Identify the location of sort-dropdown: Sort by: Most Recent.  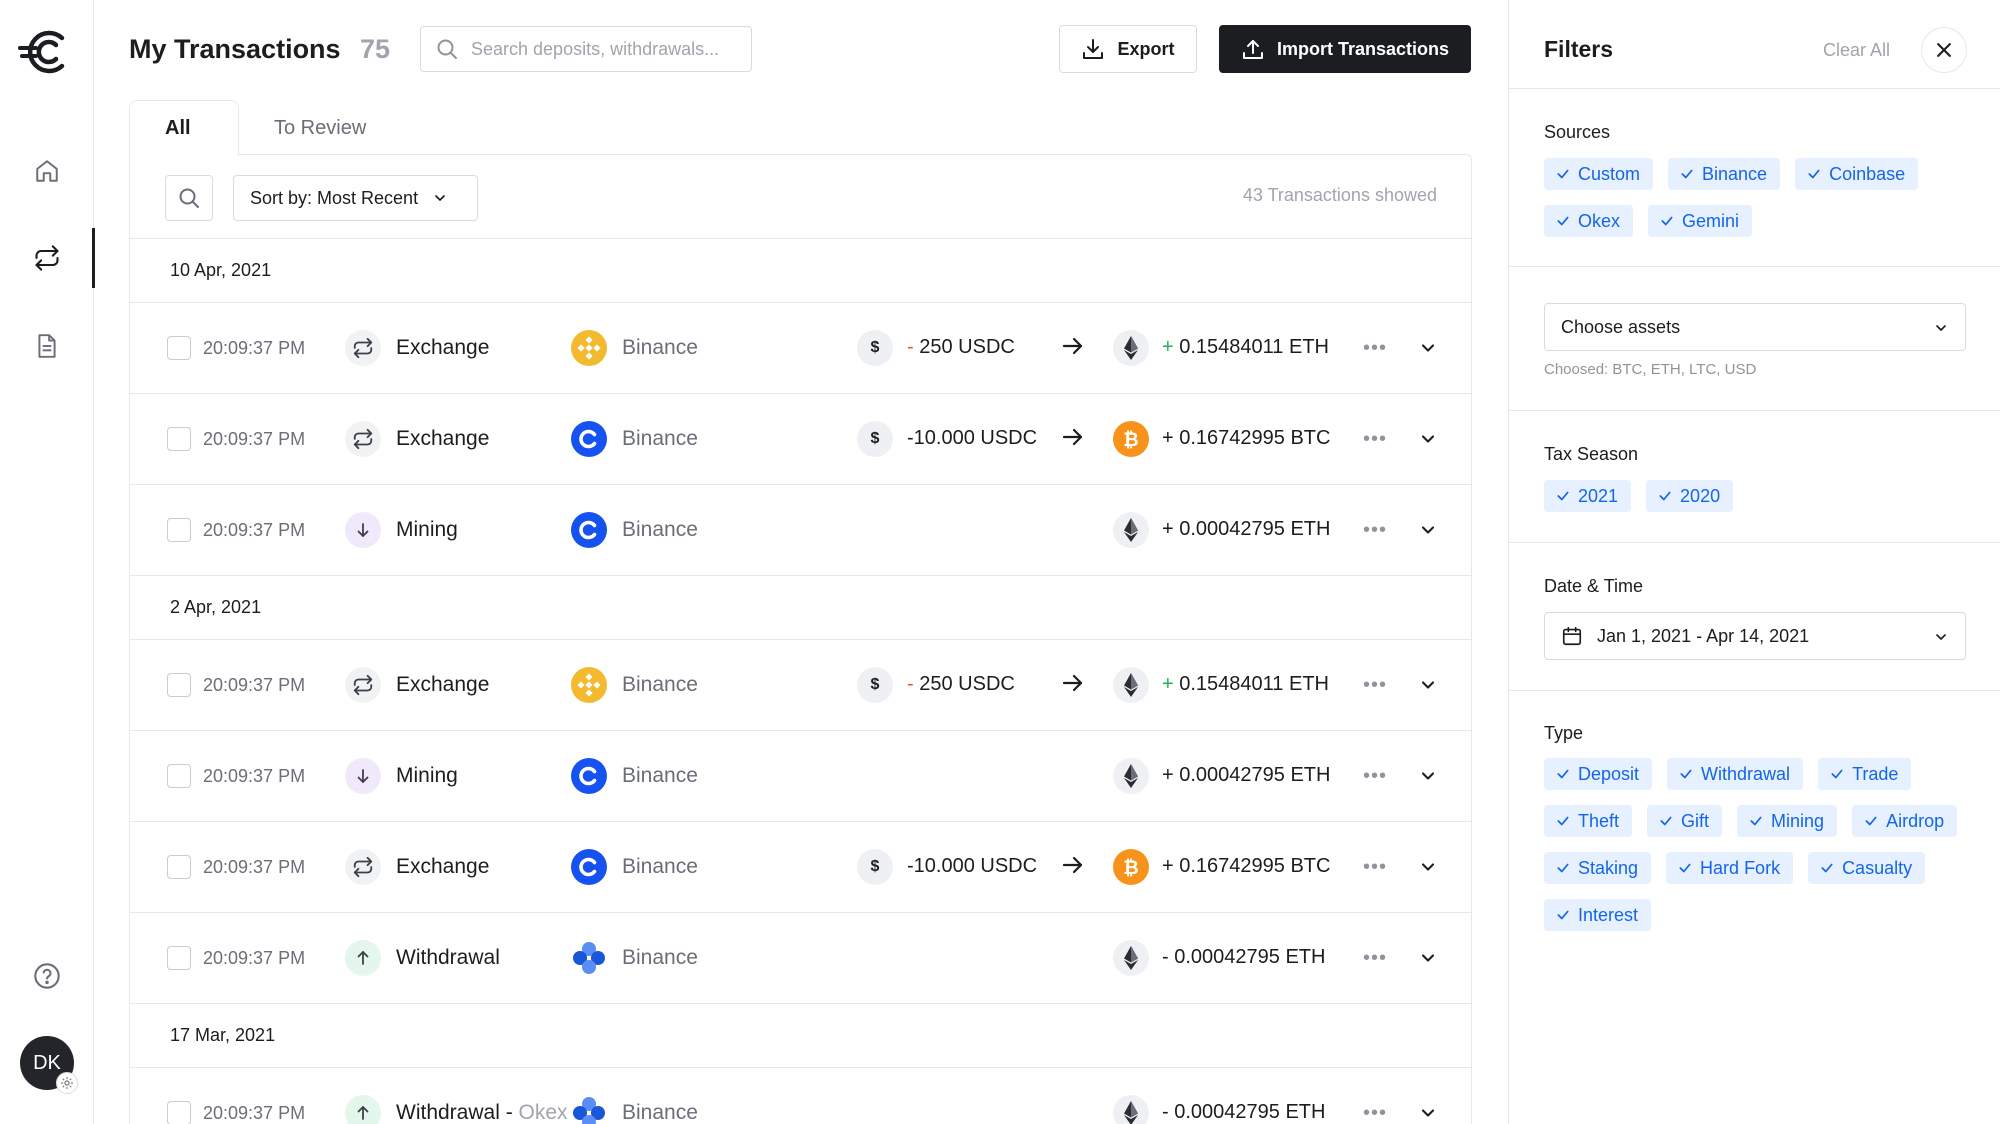
(355, 198).